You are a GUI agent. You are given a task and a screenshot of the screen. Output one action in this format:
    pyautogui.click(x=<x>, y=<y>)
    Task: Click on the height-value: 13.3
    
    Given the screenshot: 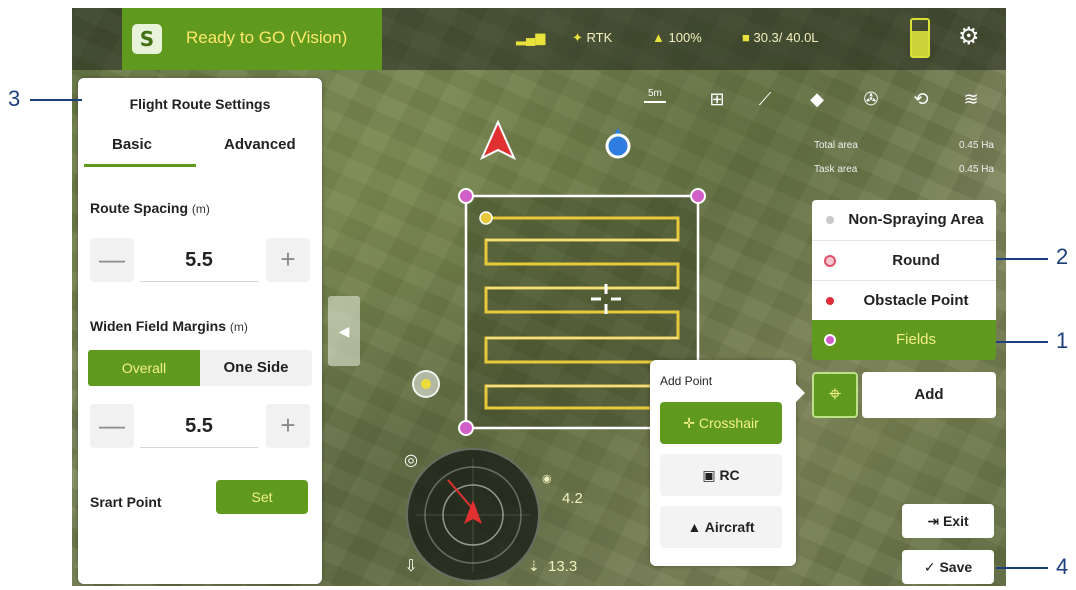 What is the action you would take?
    pyautogui.click(x=563, y=566)
    